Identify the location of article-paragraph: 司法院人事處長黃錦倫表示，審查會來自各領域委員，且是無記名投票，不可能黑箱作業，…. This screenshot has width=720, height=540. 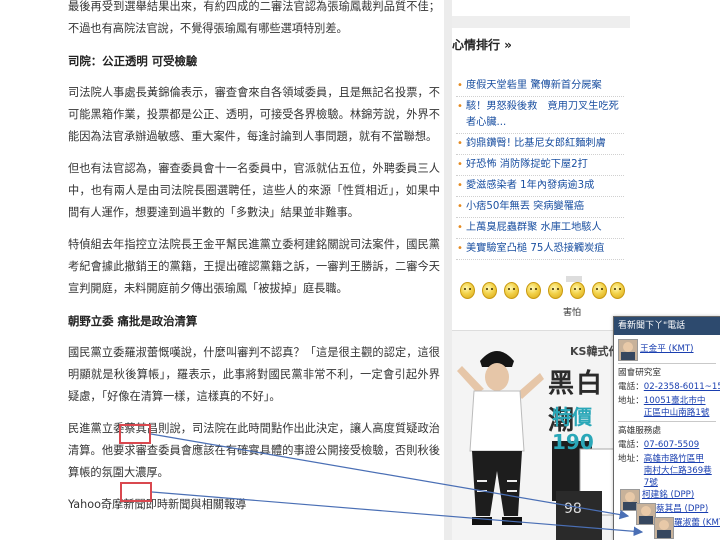
(254, 114).